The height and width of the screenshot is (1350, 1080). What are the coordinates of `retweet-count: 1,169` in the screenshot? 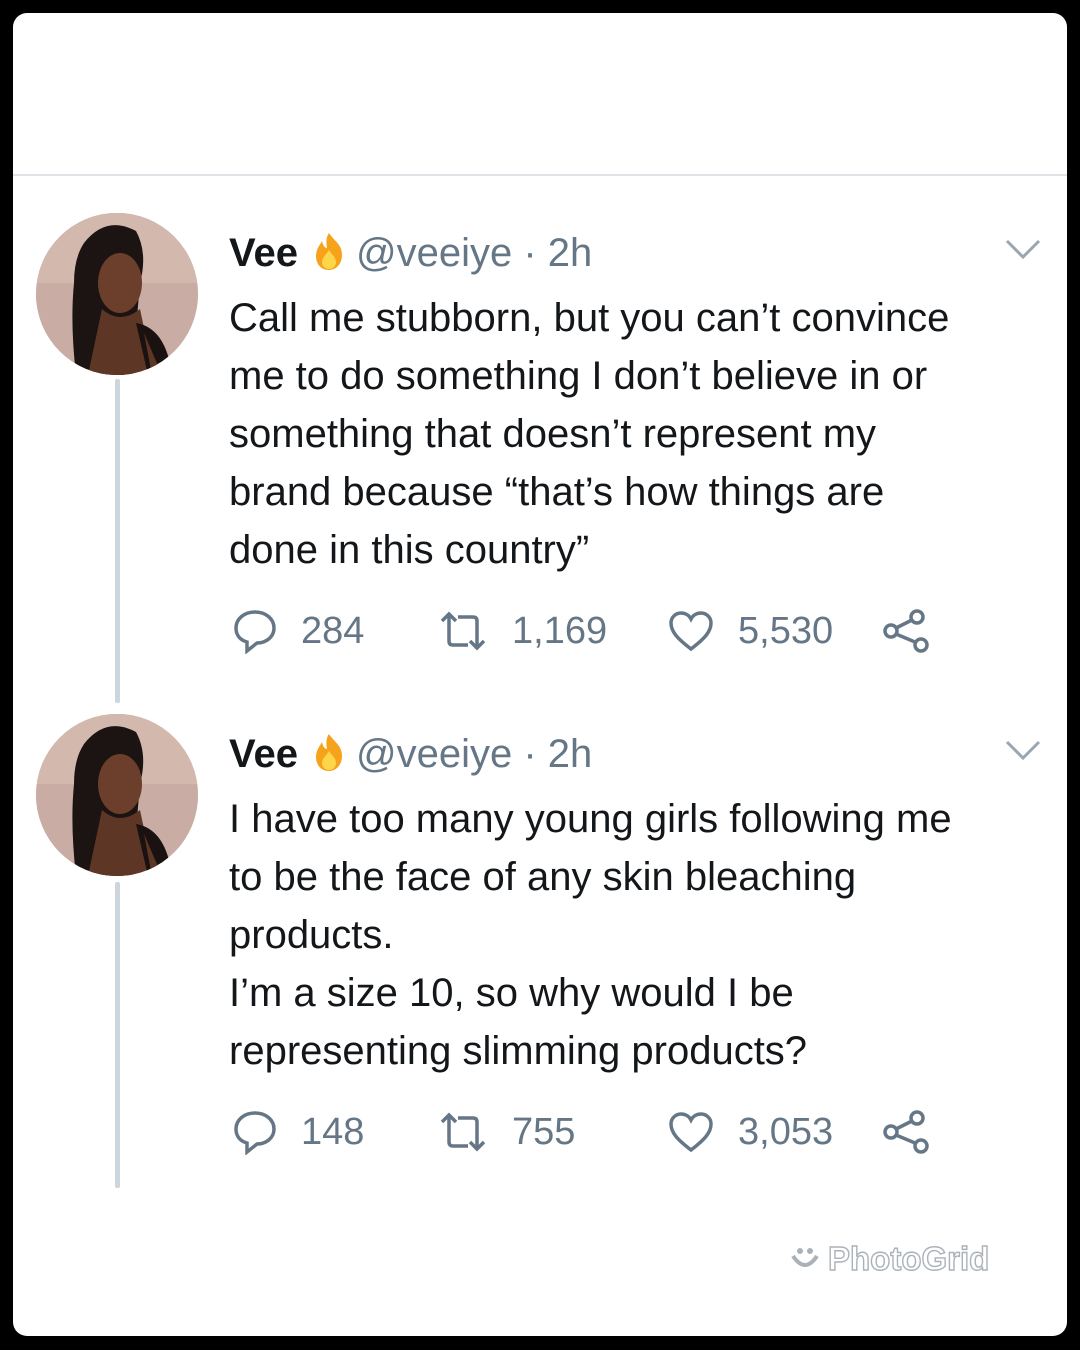 It's located at (560, 630).